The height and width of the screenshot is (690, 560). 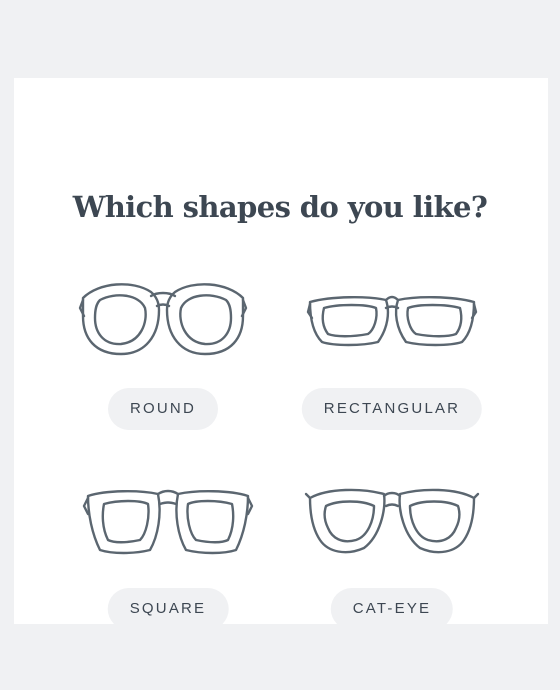 What do you see at coordinates (163, 380) in the screenshot?
I see `shape-option-round: ROUND` at bounding box center [163, 380].